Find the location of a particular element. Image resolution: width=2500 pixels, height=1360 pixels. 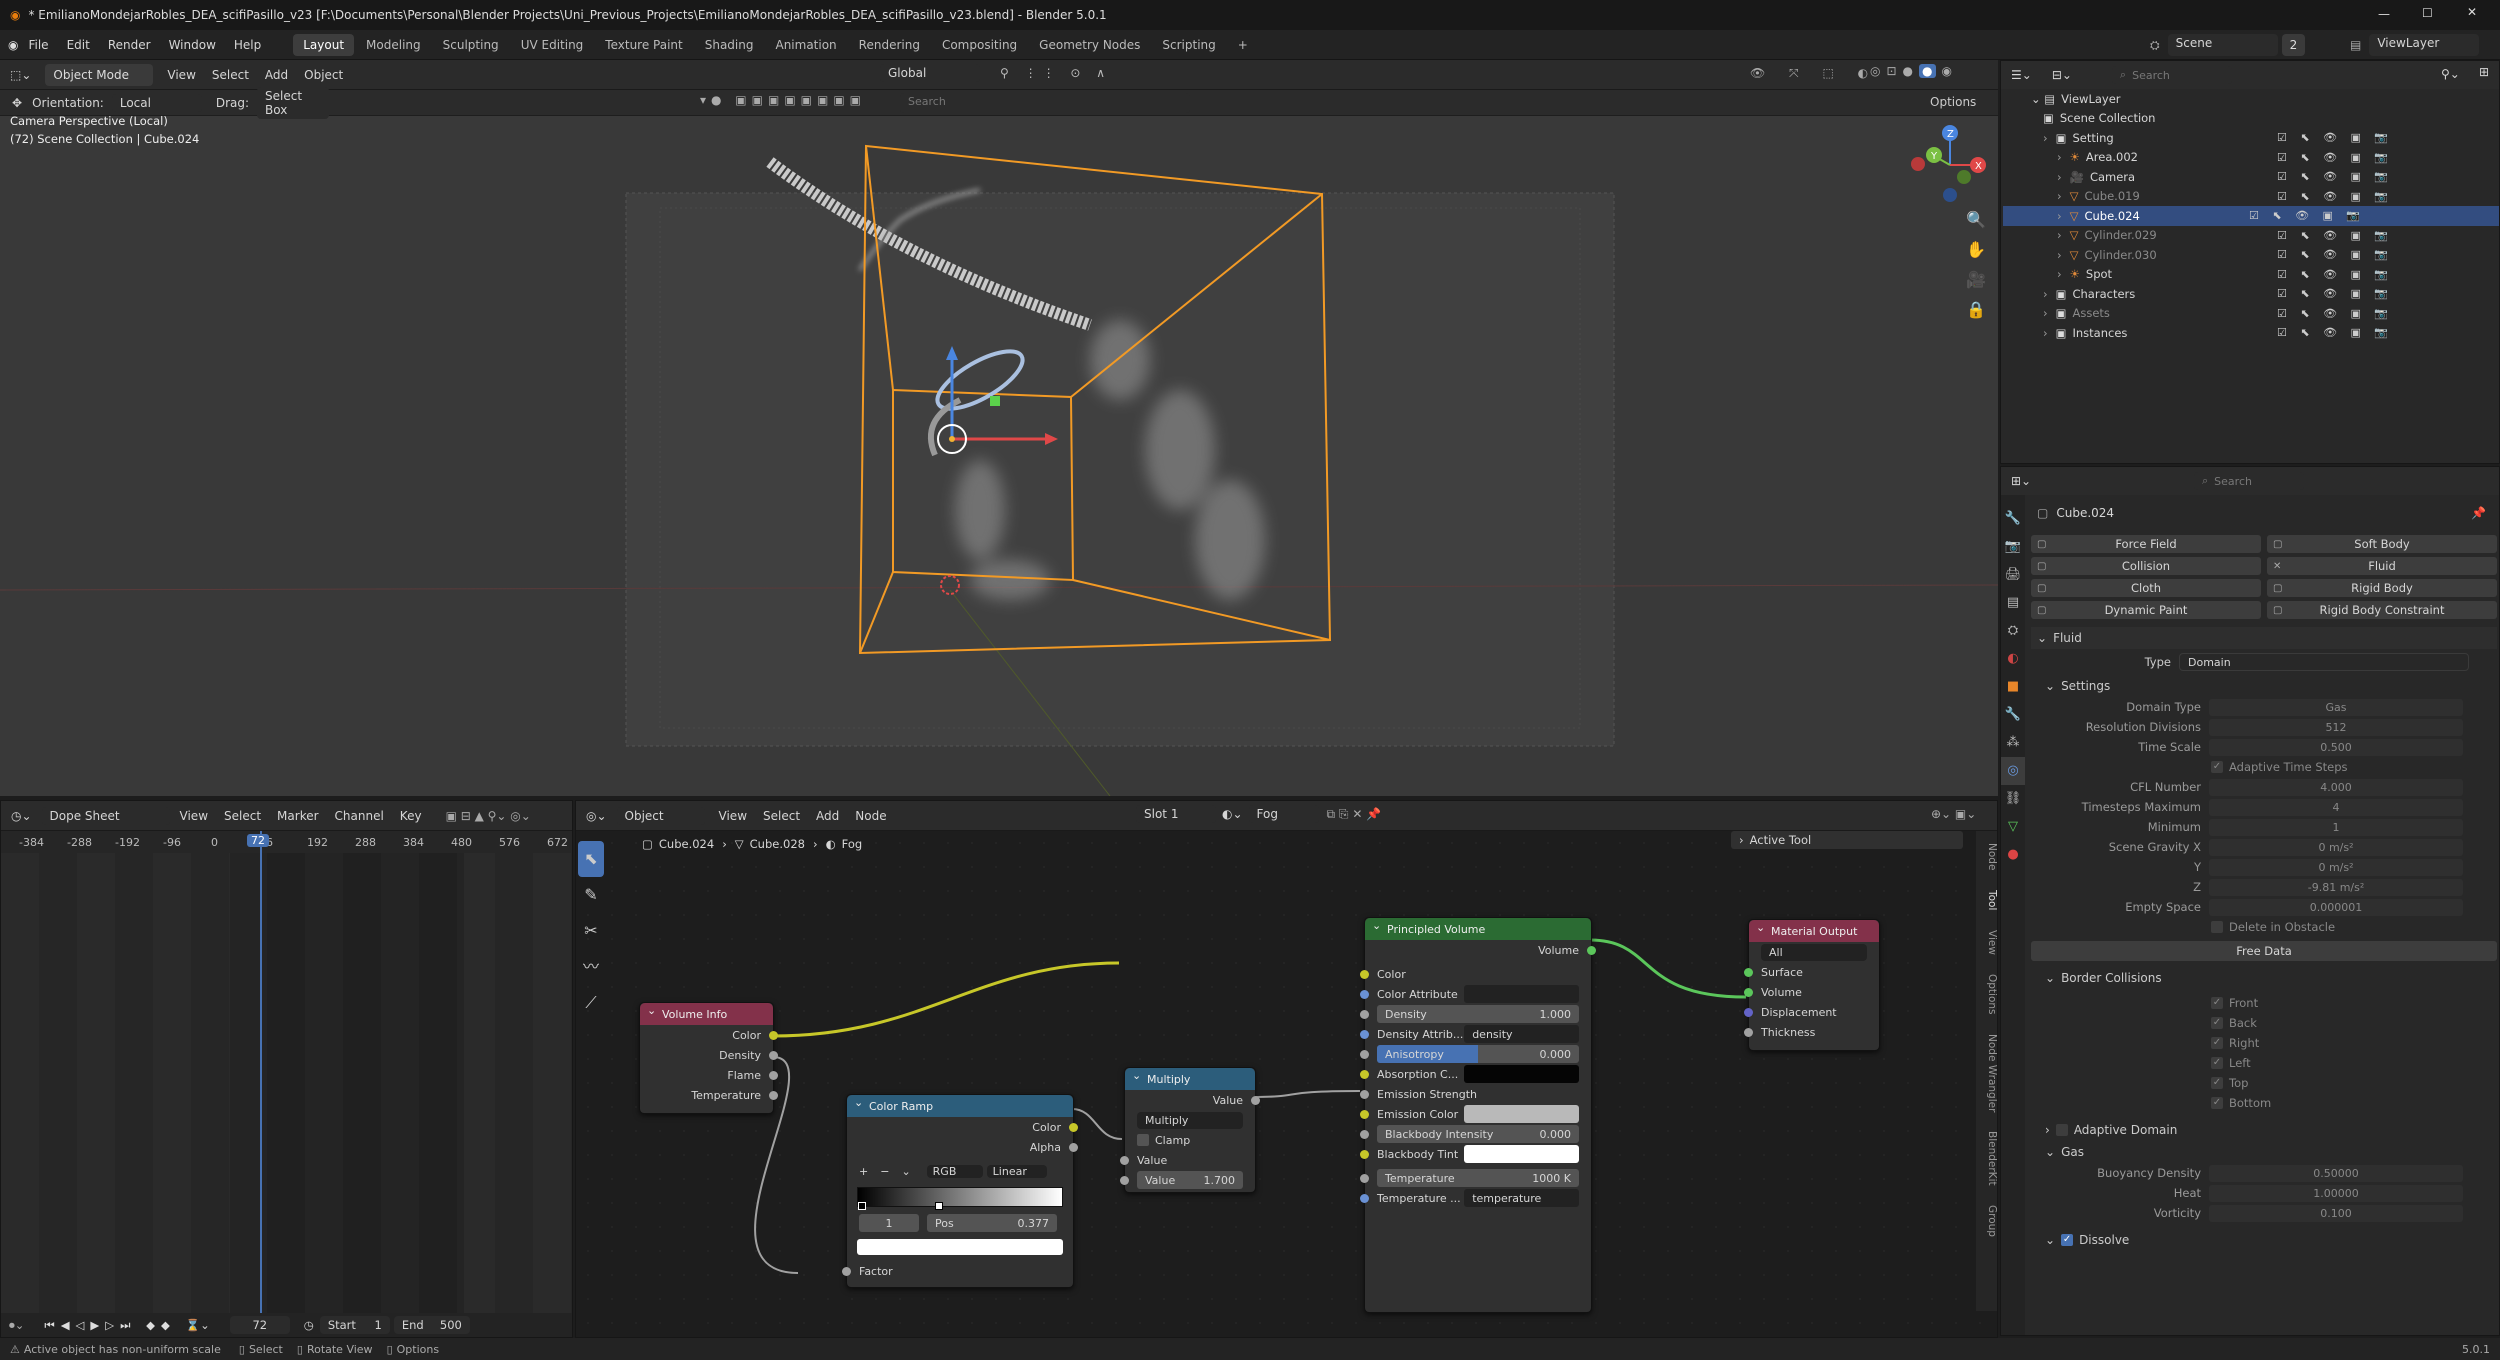

tab-uv-editing: UV Editing is located at coordinates (552, 45).